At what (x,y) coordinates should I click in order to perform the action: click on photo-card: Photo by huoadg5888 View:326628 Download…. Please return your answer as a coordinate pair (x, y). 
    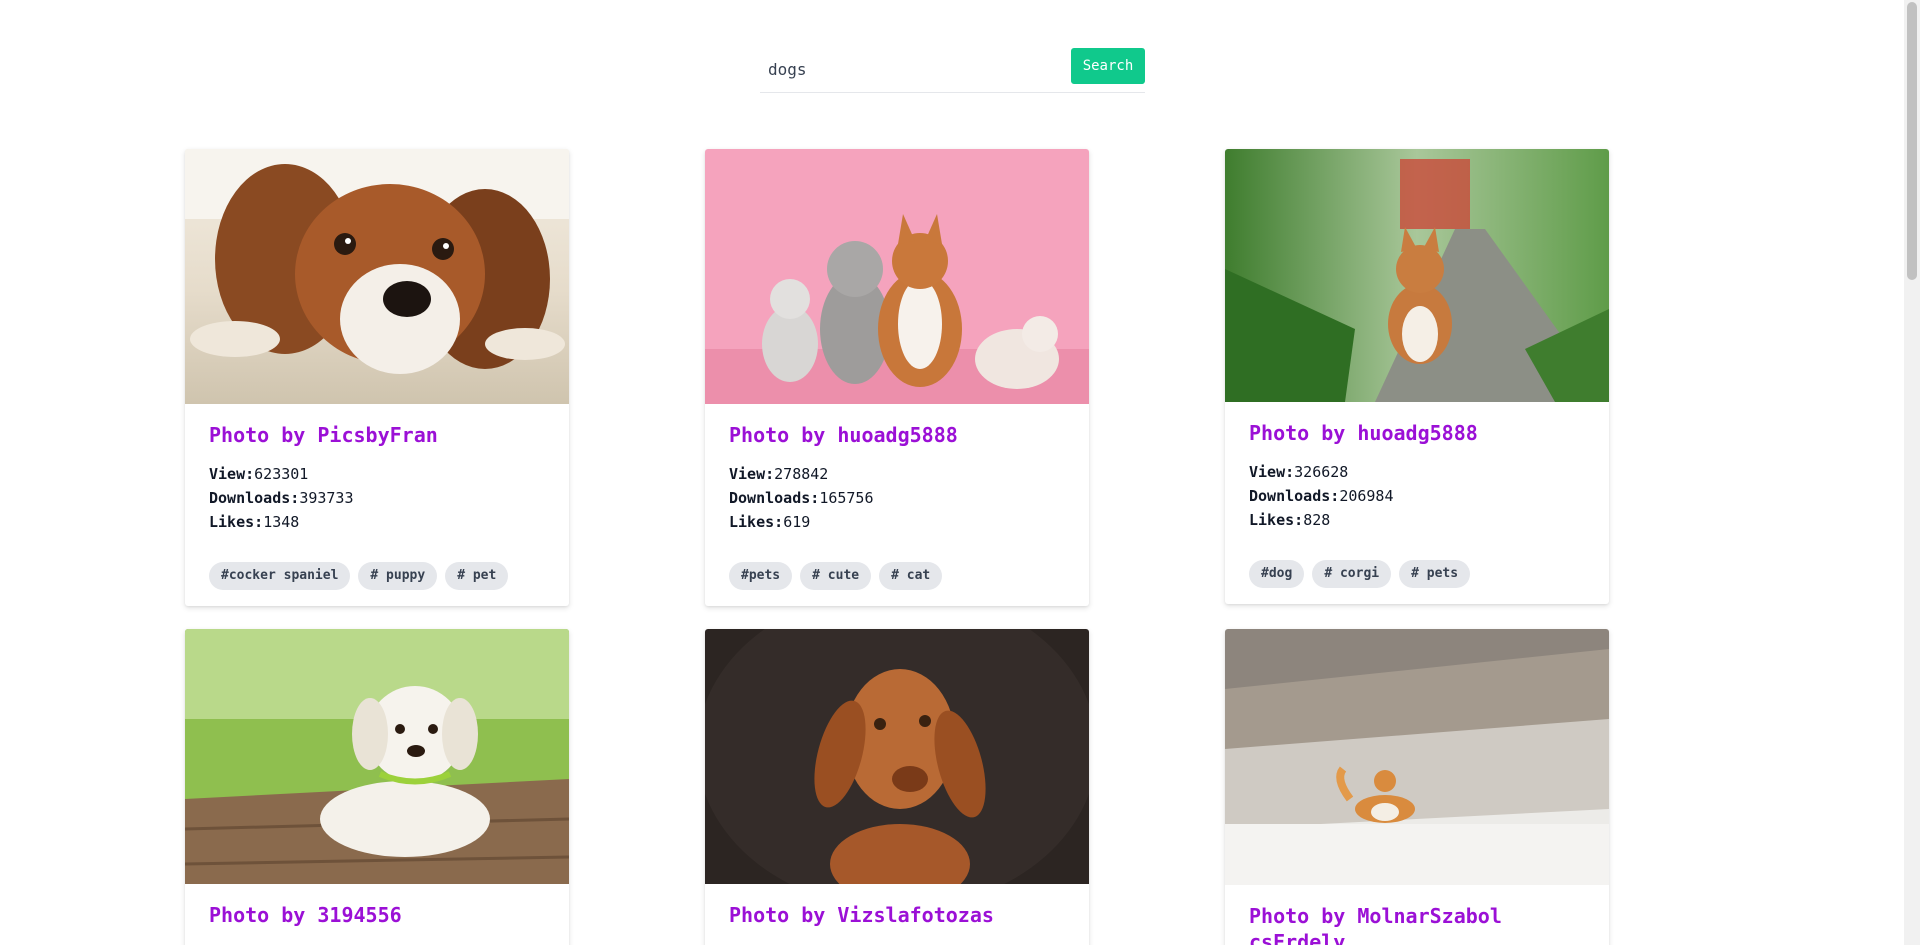
    Looking at the image, I should click on (1417, 376).